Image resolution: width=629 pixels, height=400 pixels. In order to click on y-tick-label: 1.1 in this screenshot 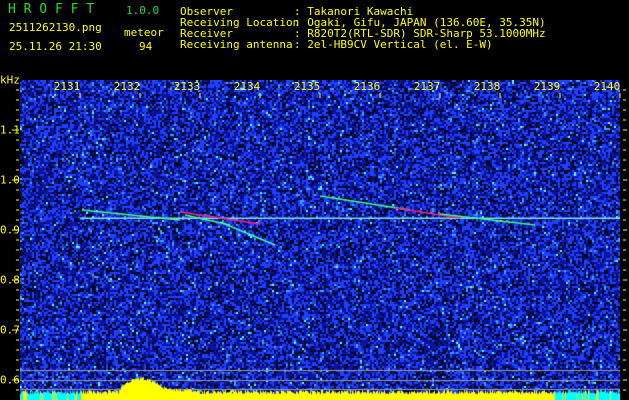, I will do `click(10, 130)`.